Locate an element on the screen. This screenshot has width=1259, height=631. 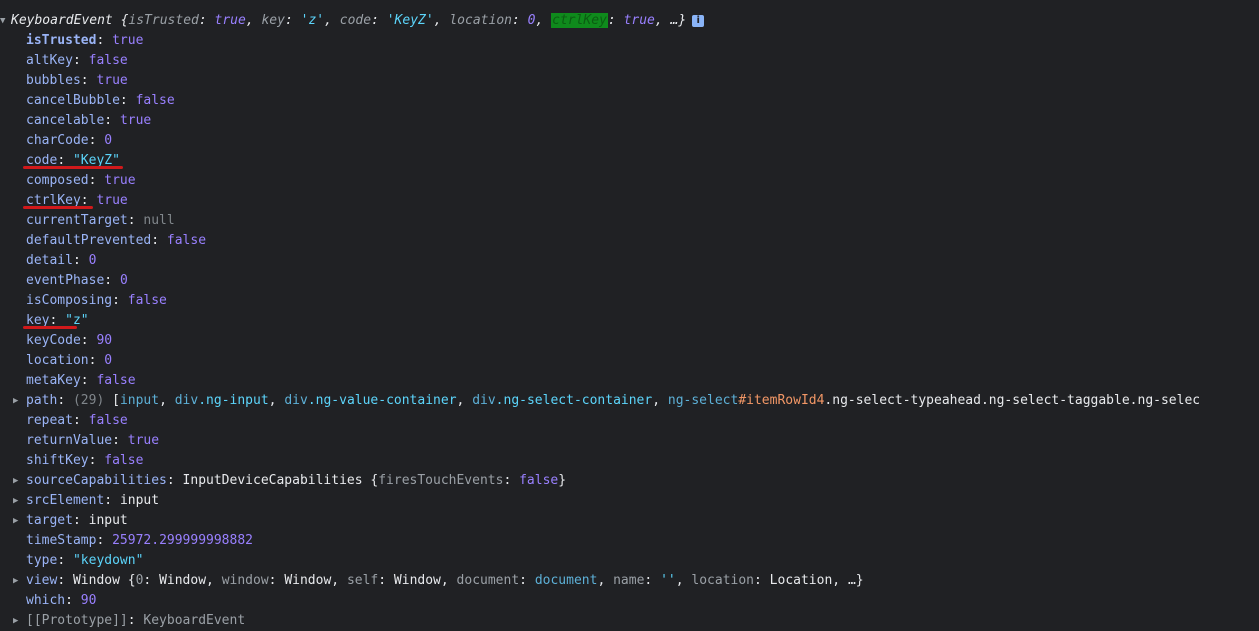
property-key: keyCode is located at coordinates (53, 340).